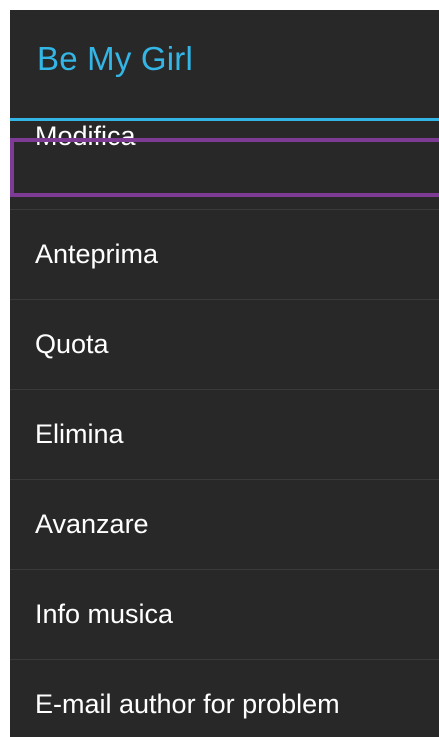 Image resolution: width=439 pixels, height=737 pixels. Describe the element at coordinates (97, 254) in the screenshot. I see `menu-item-label: Anteprima` at that location.